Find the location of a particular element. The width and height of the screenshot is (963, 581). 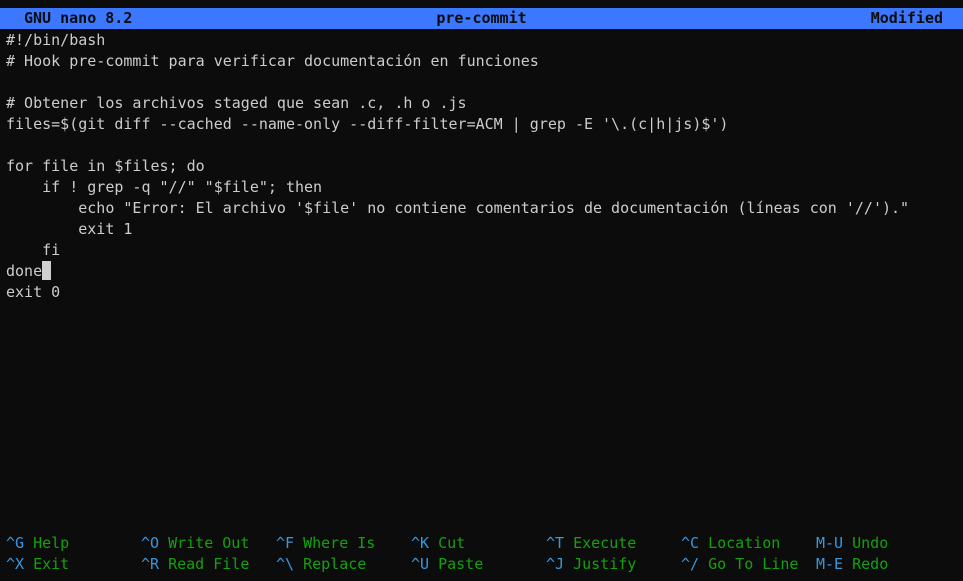

nano-title-bar: GNU nano 8.2 pre-commit Modified is located at coordinates (481, 18).